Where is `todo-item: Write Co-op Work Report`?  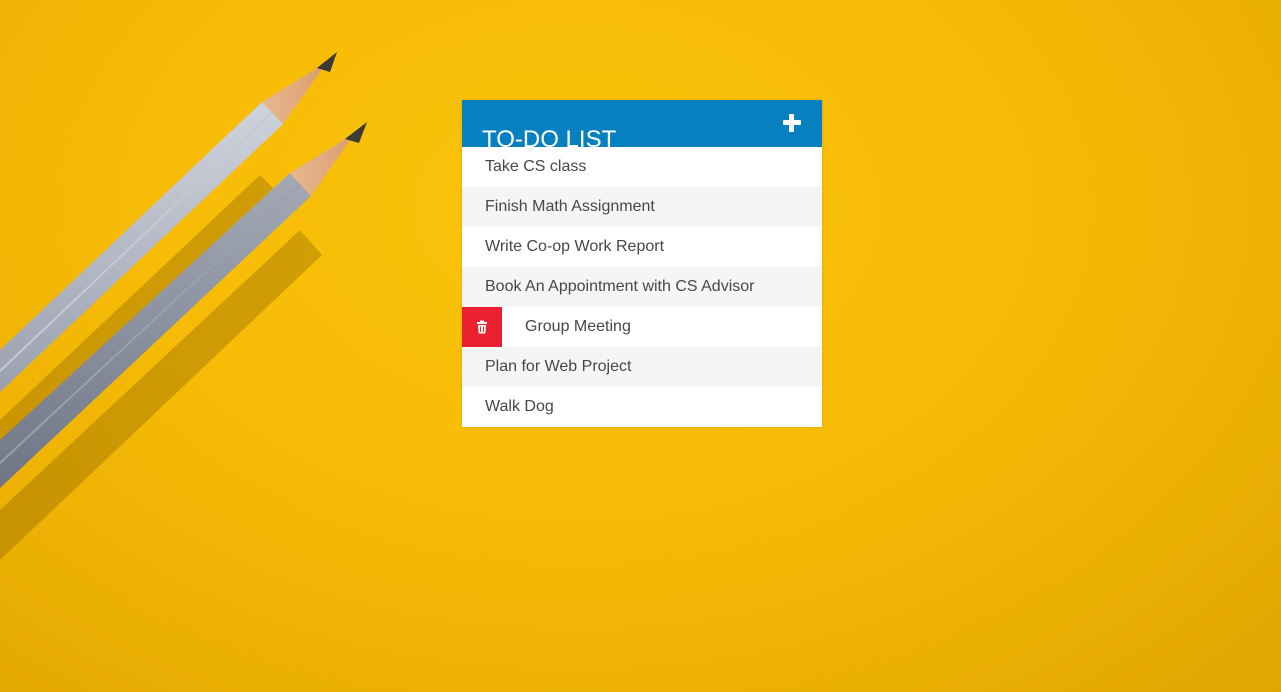
todo-item: Write Co-op Work Report is located at coordinates (642, 247).